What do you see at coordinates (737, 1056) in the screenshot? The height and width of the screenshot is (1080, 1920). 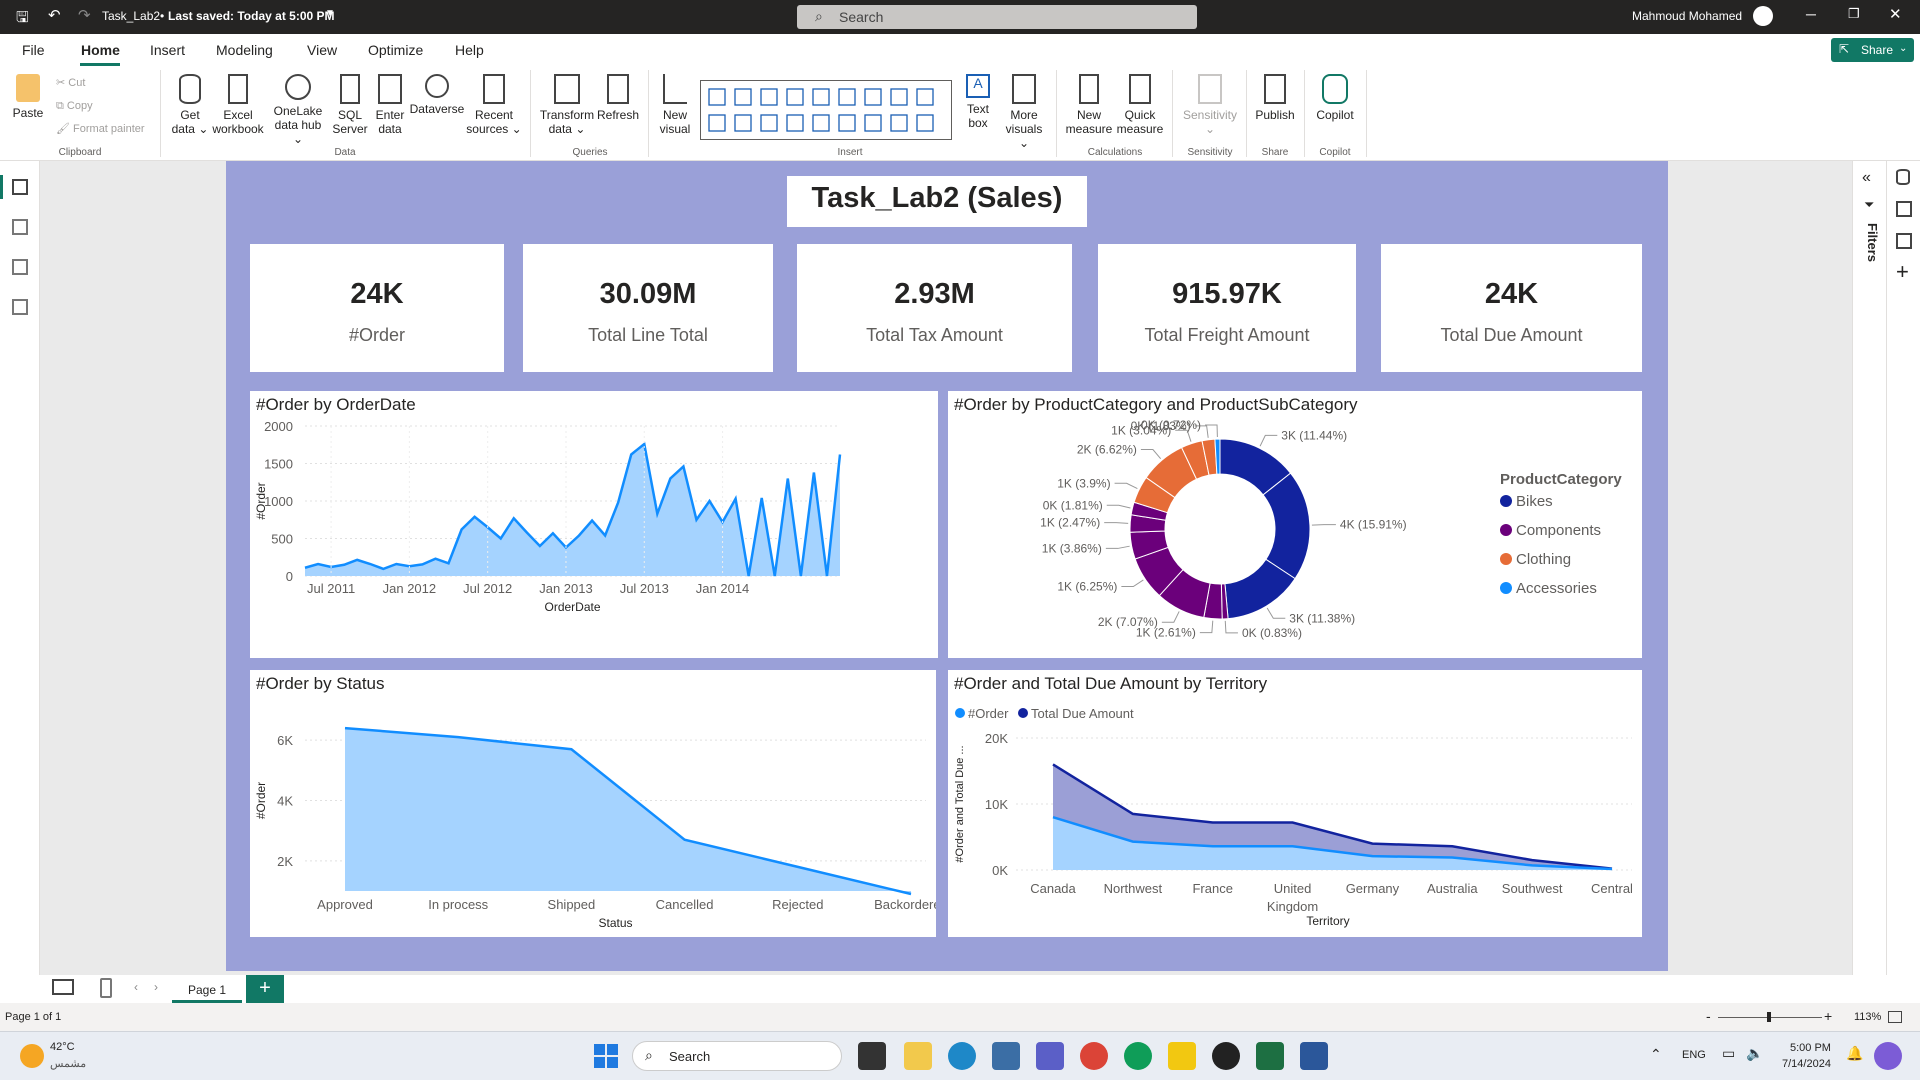 I see `taskbar-search: ⌕ Search` at bounding box center [737, 1056].